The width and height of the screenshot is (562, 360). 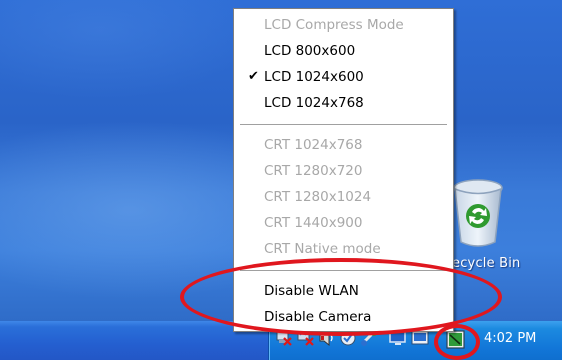 I want to click on menu-item-crt-1280x1024: CRT 1280x1024, so click(x=343, y=197).